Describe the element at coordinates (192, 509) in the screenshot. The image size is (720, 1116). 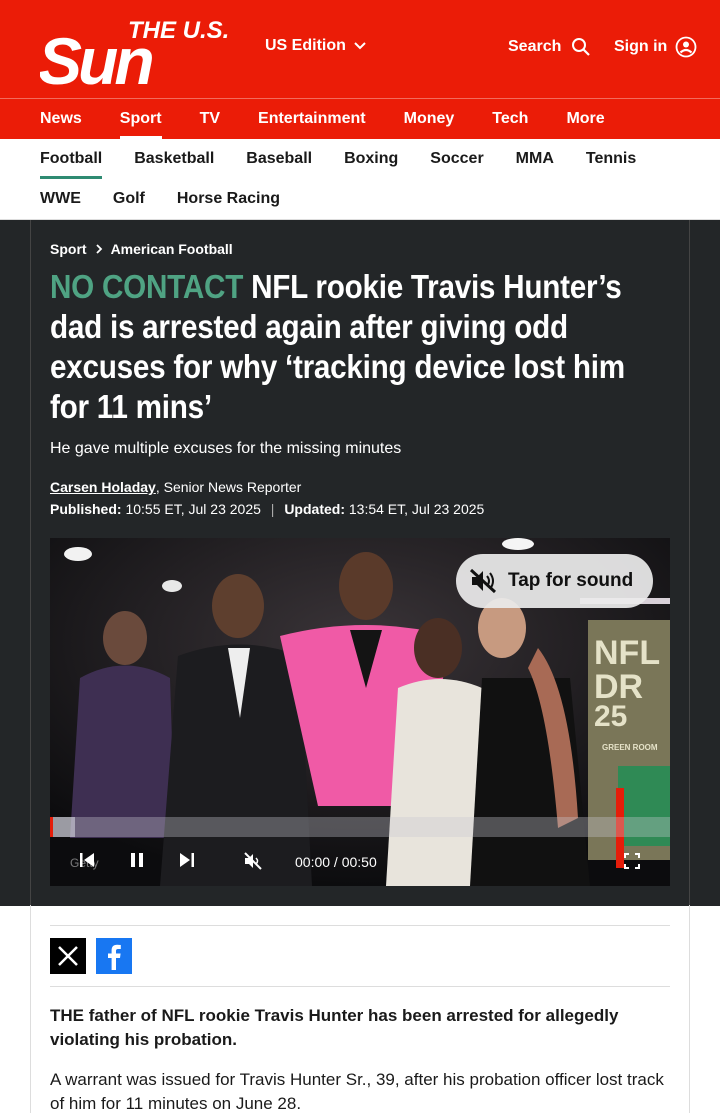
I see `published-time: 10:55 ET, Jul 23 2025` at that location.